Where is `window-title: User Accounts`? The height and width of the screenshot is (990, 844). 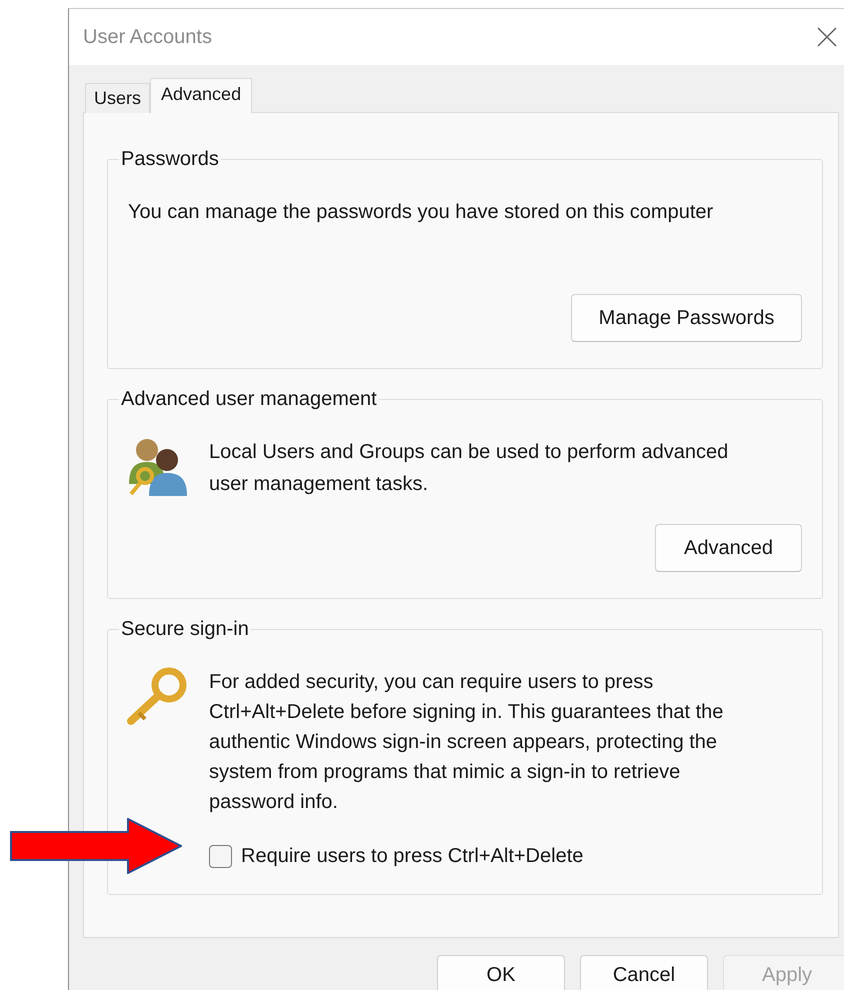
window-title: User Accounts is located at coordinates (147, 37).